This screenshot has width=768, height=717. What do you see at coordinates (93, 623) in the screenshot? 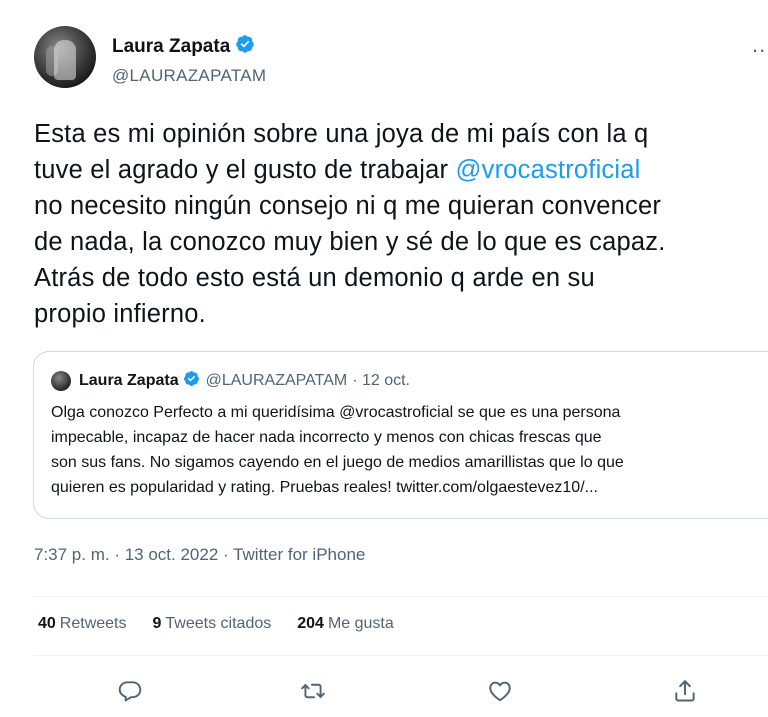
I see `retweets-label: Retweets` at bounding box center [93, 623].